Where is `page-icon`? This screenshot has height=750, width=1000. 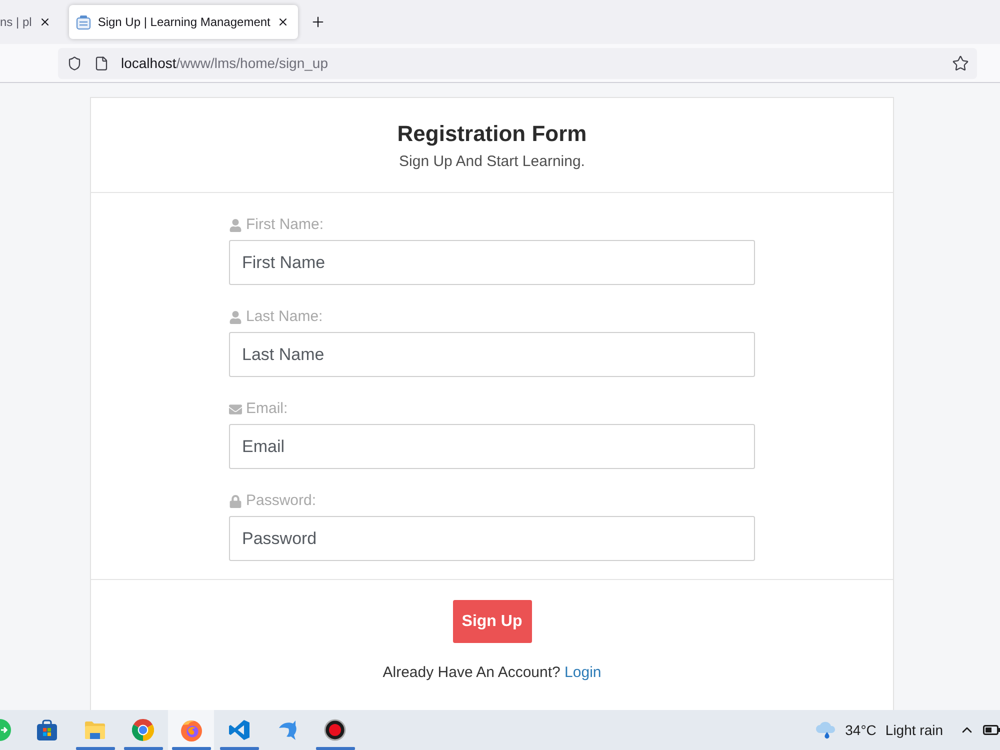 page-icon is located at coordinates (101, 63).